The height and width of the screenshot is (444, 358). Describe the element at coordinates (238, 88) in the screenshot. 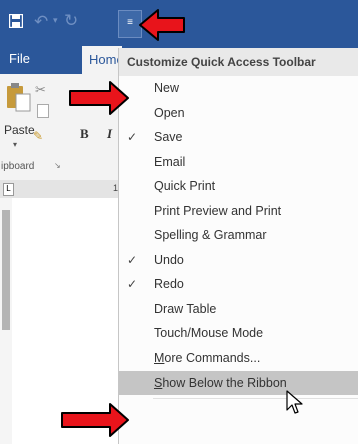

I see `menu-item: New` at that location.